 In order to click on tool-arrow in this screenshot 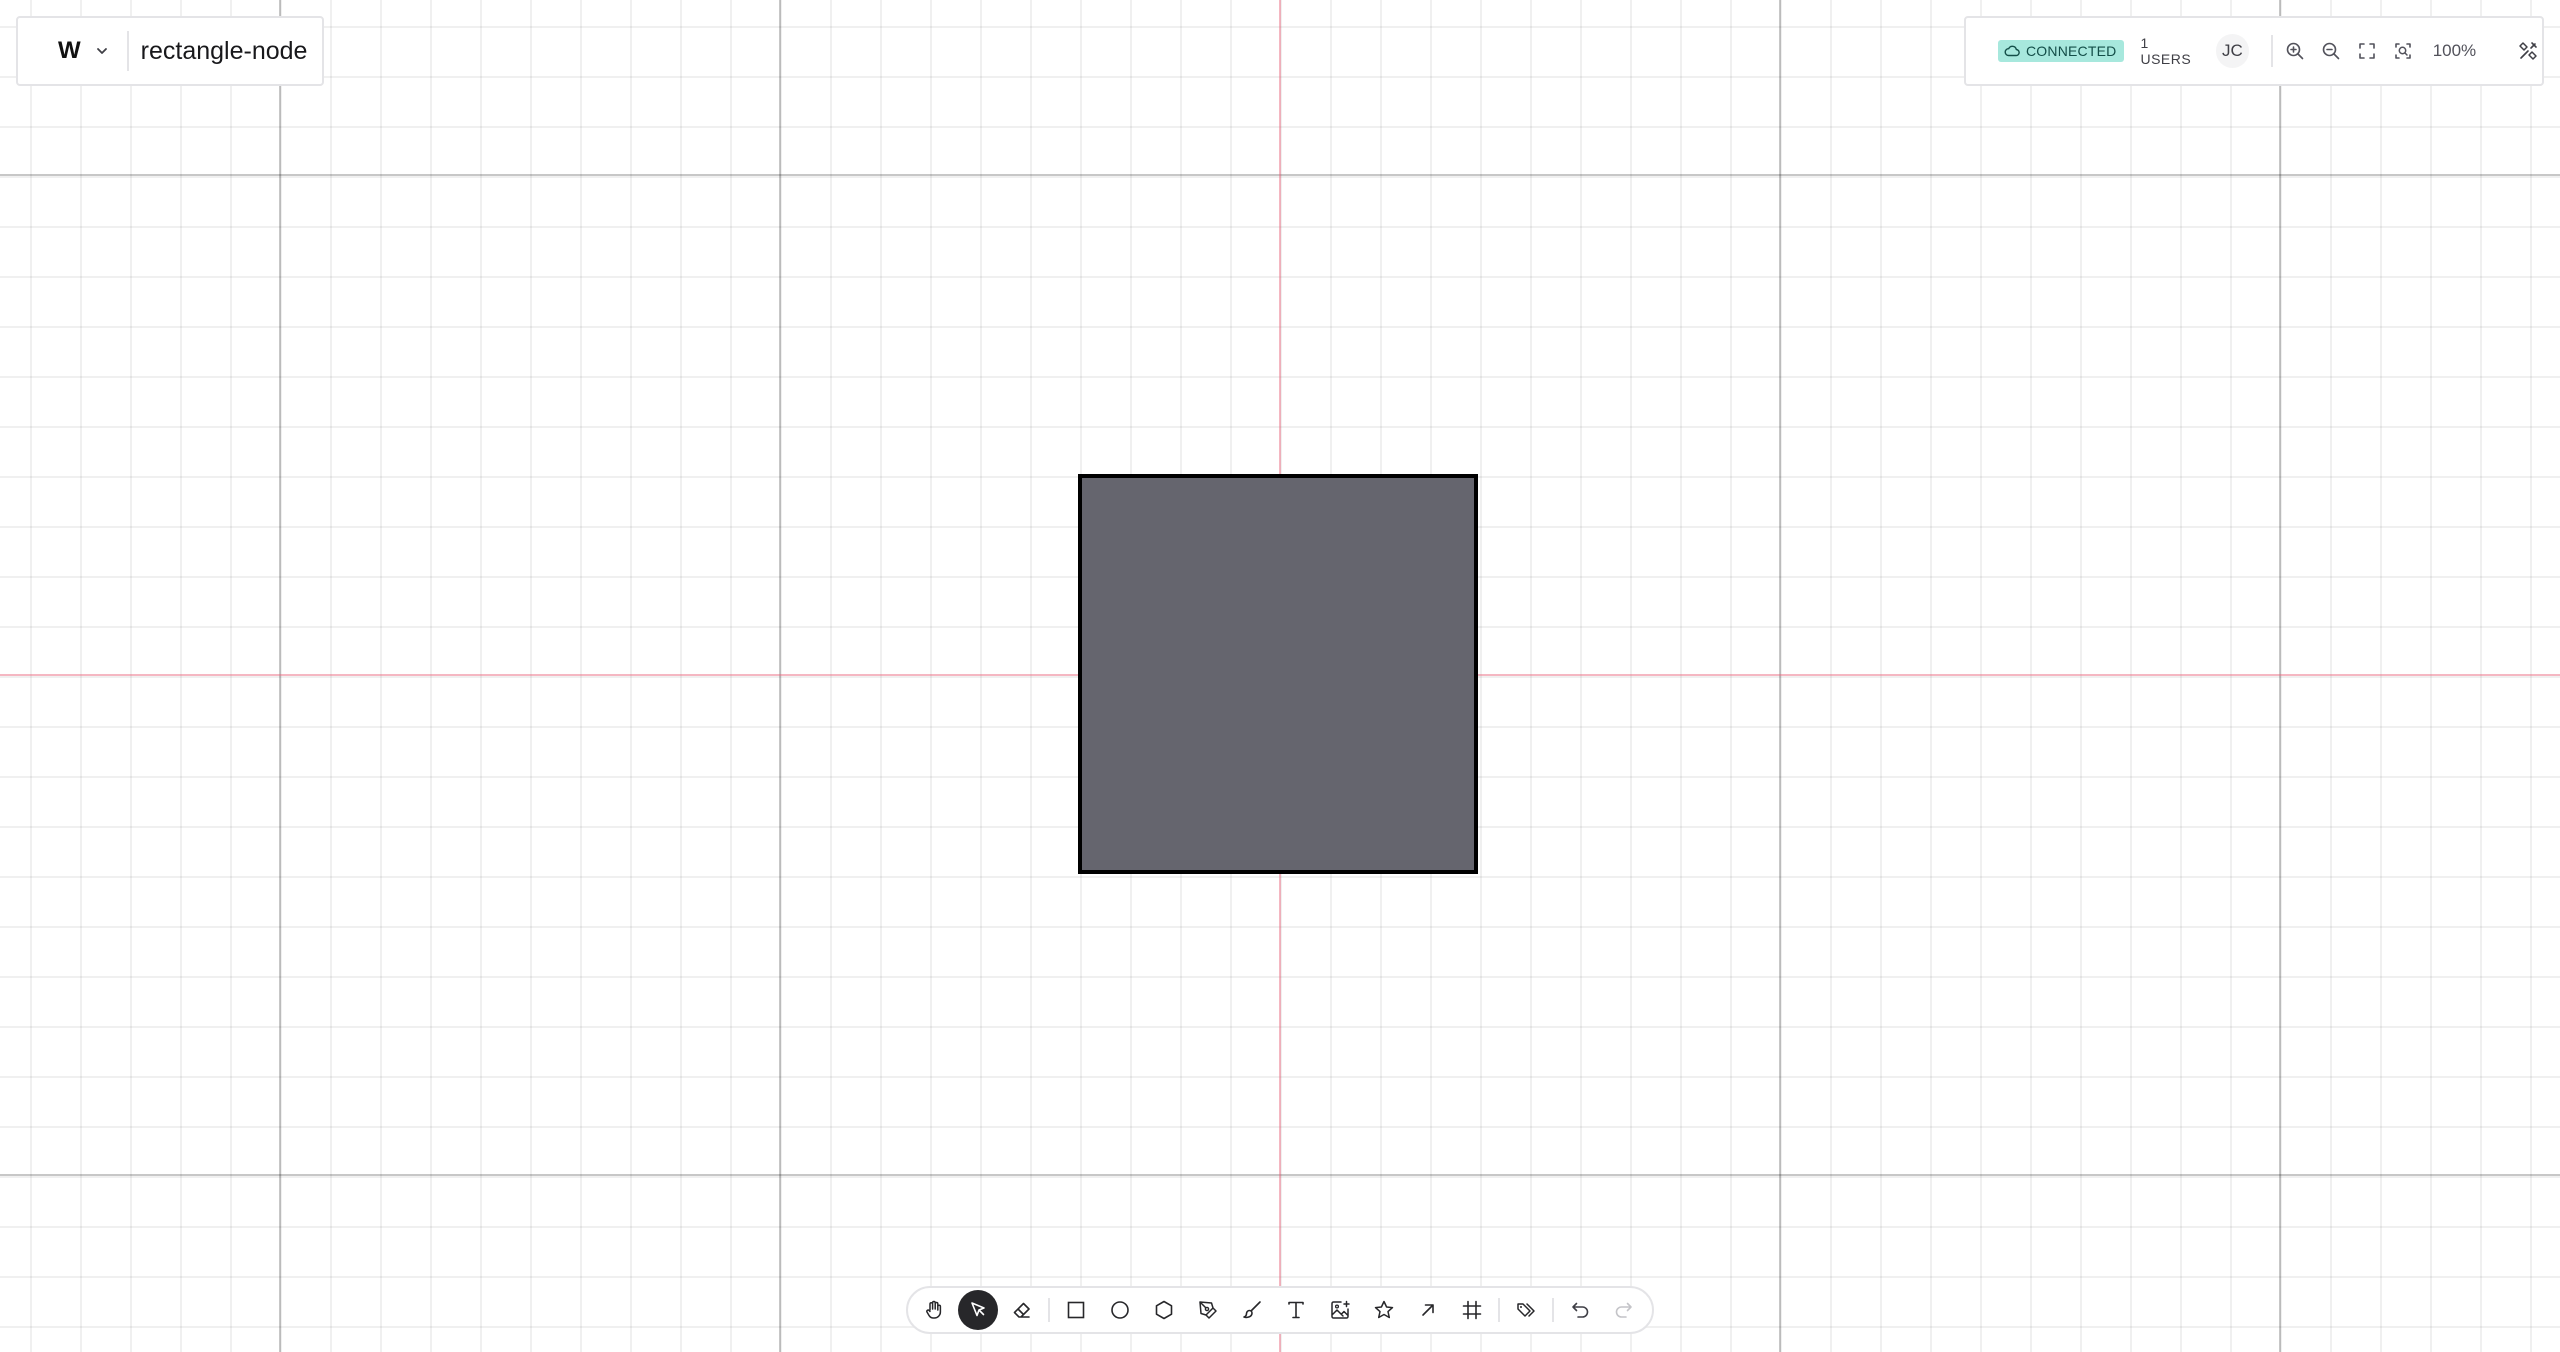, I will do `click(1428, 1310)`.